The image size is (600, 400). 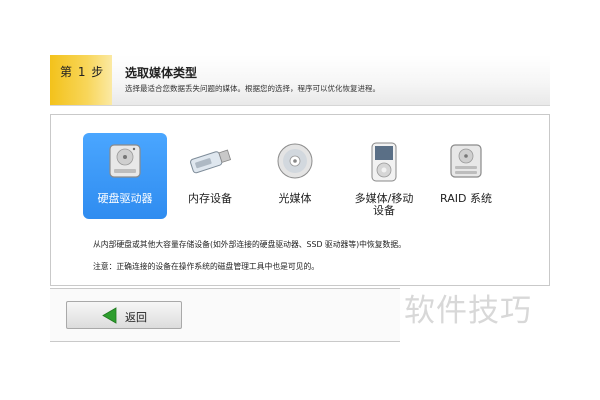 I want to click on raid-drive-icon, so click(x=466, y=163).